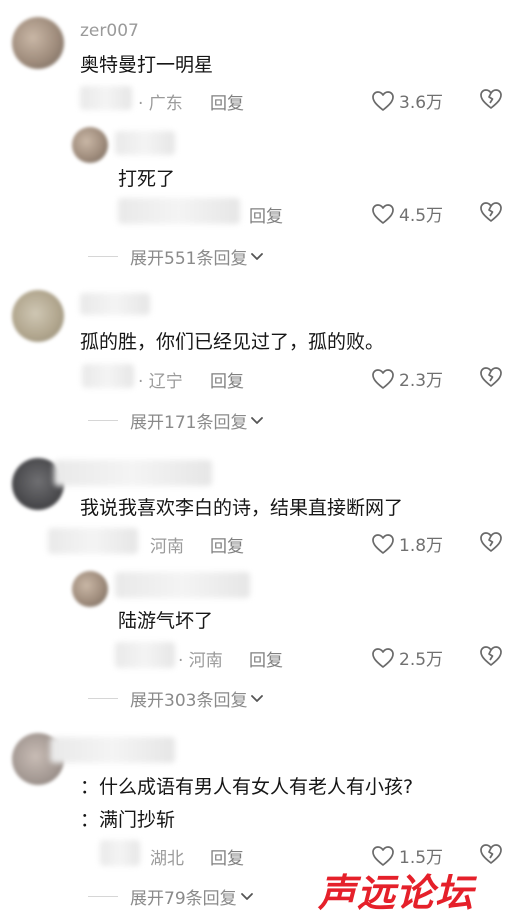 The width and height of the screenshot is (523, 917). What do you see at coordinates (128, 820) in the screenshot?
I see `comment-text-line2: ：满门抄斩` at bounding box center [128, 820].